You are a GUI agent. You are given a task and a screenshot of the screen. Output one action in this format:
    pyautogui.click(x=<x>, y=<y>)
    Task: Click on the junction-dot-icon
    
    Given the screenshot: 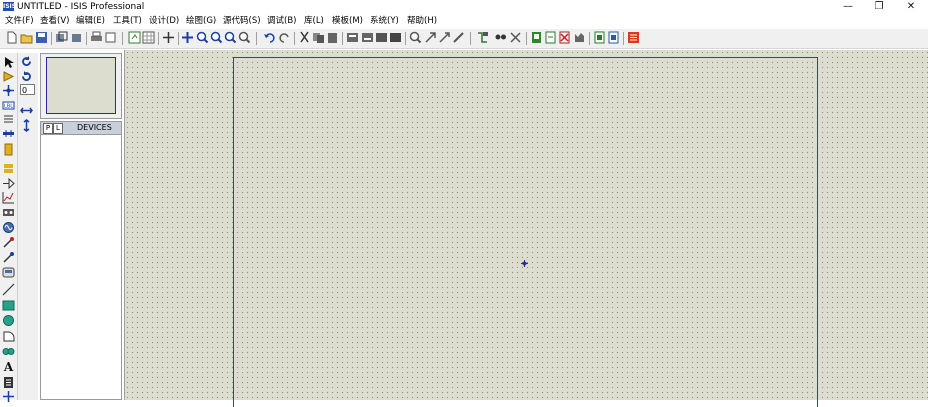 What is the action you would take?
    pyautogui.click(x=8, y=90)
    